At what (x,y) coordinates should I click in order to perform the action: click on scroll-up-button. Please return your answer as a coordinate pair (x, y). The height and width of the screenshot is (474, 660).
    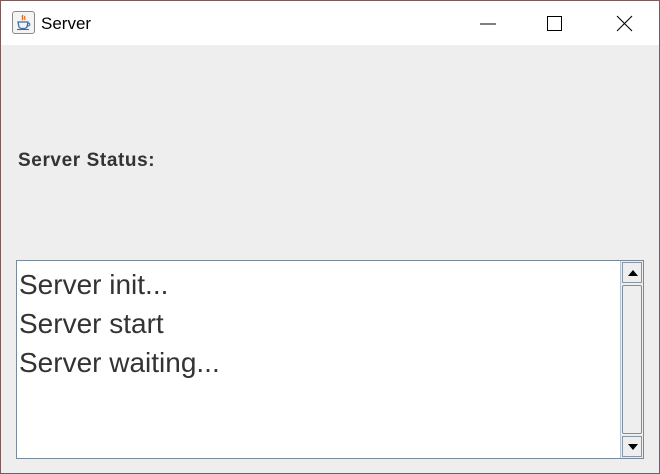
    Looking at the image, I should click on (632, 272).